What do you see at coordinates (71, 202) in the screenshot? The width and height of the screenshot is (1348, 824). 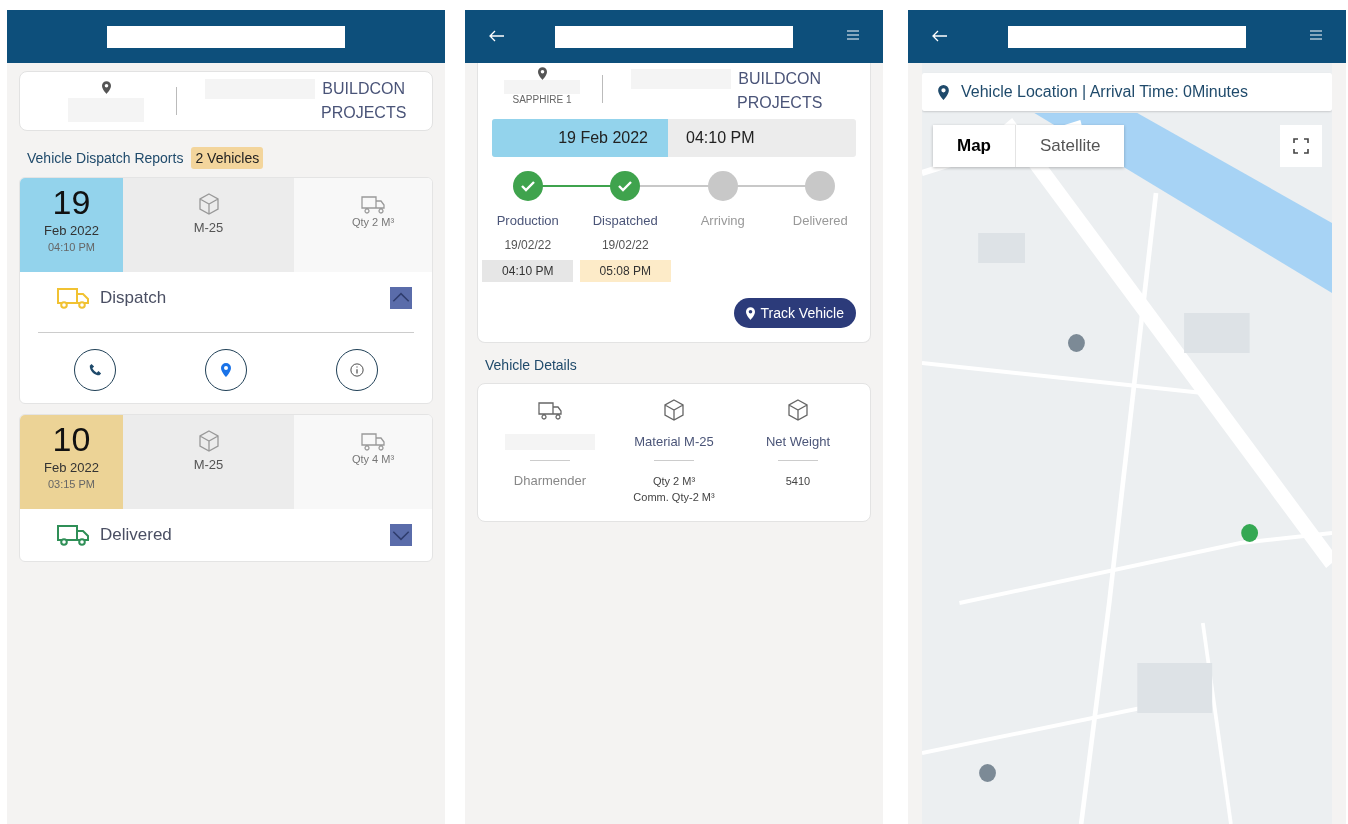 I see `day-number: 19` at bounding box center [71, 202].